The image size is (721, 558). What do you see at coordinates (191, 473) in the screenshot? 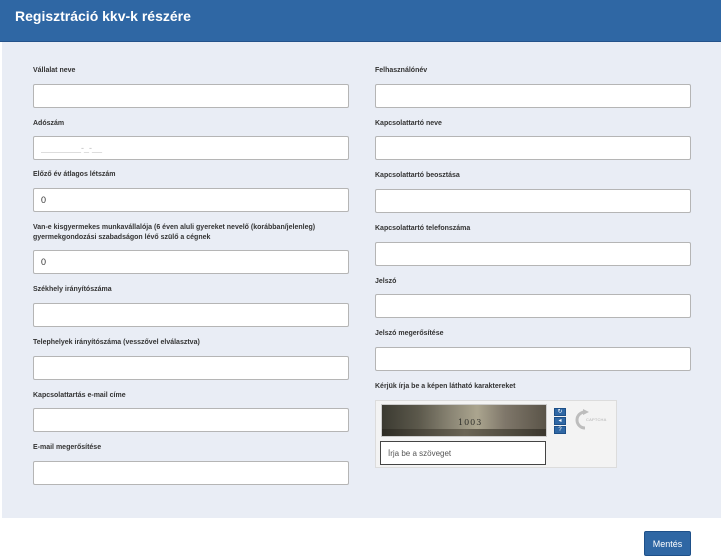
I see `email-confirm-input` at bounding box center [191, 473].